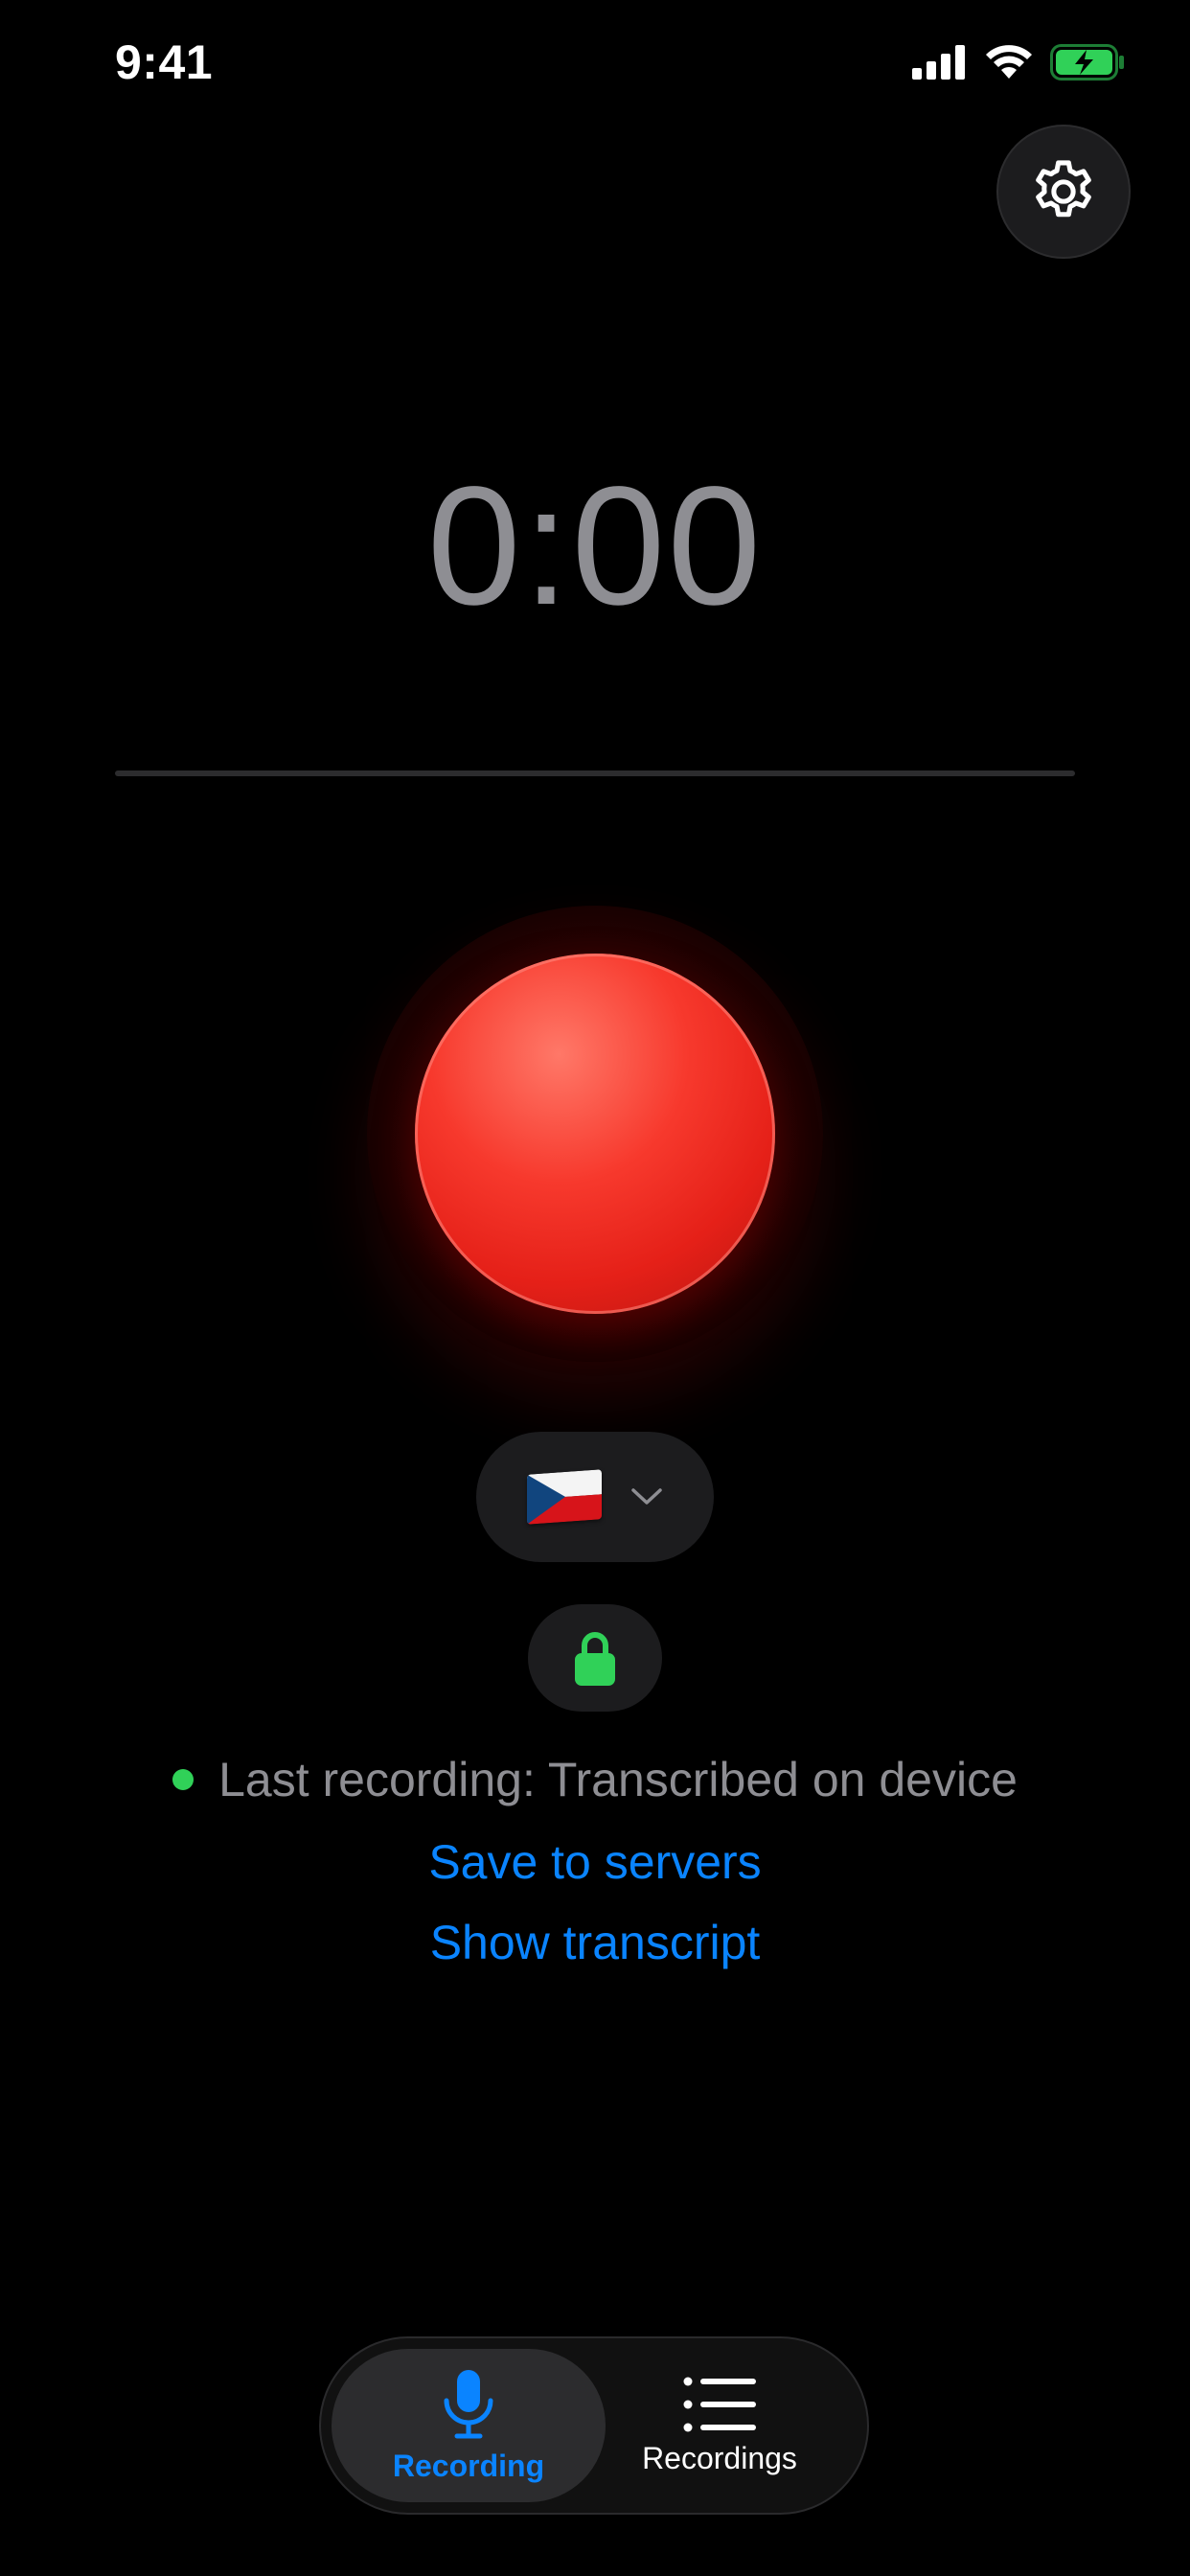 The image size is (1190, 2576). I want to click on show-transcript-link: Show transcript, so click(595, 1942).